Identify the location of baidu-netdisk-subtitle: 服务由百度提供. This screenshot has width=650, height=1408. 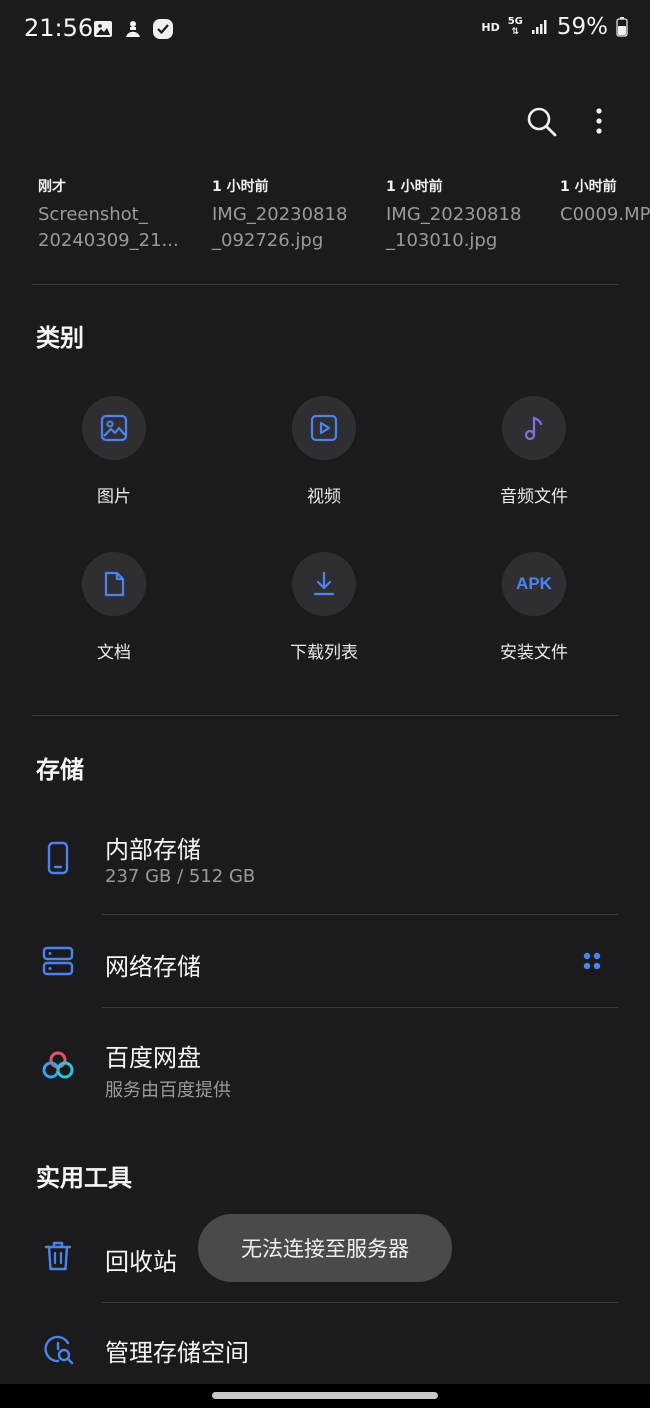
(168, 1090).